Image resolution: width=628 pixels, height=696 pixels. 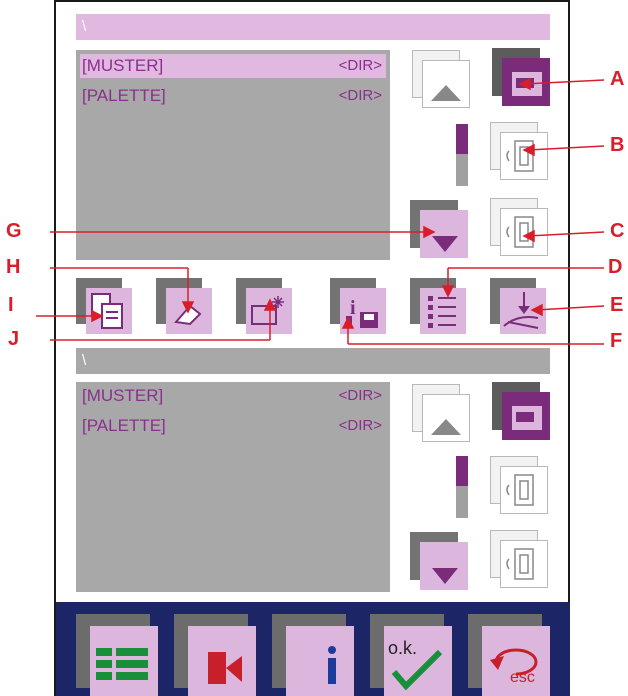 What do you see at coordinates (616, 341) in the screenshot?
I see `callout-label-f: F` at bounding box center [616, 341].